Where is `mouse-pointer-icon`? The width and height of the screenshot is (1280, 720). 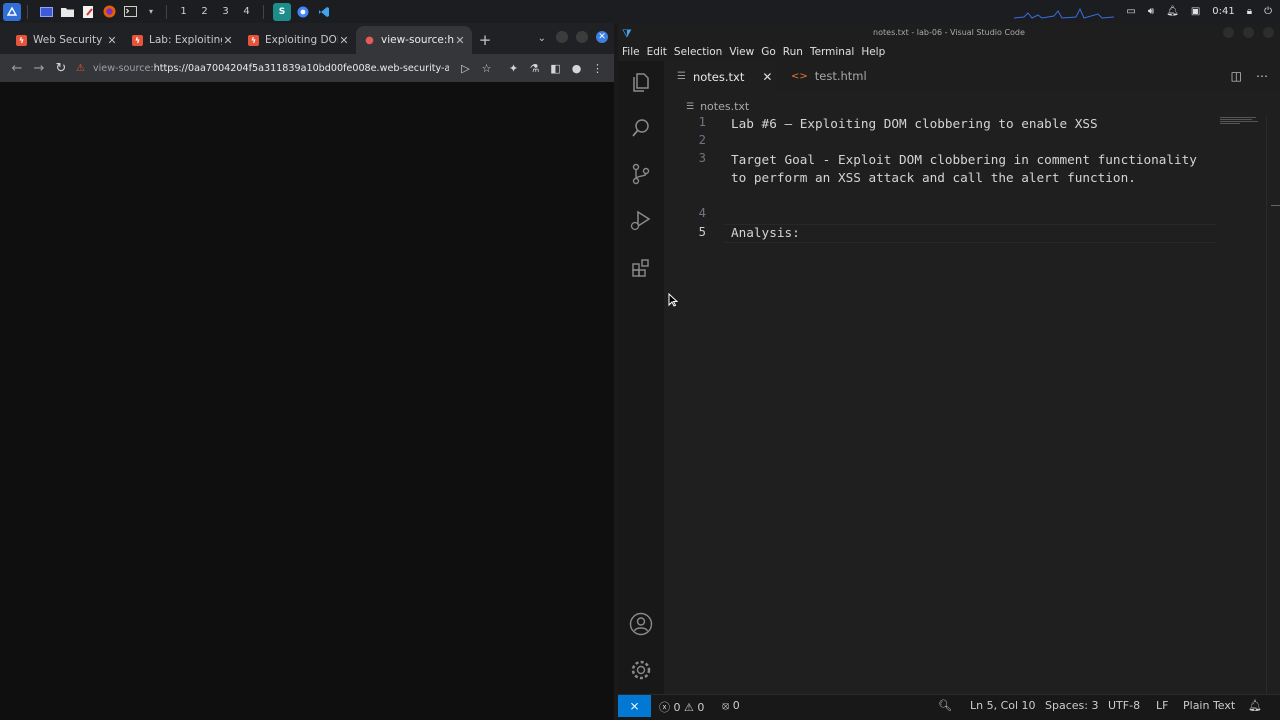 mouse-pointer-icon is located at coordinates (673, 300).